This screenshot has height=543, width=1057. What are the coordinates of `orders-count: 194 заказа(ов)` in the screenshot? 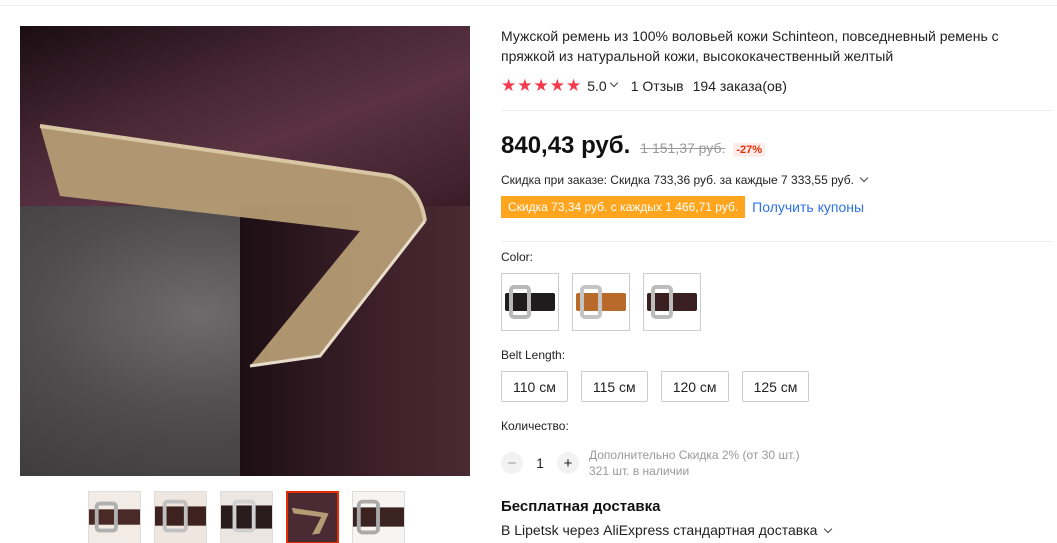 It's located at (739, 85).